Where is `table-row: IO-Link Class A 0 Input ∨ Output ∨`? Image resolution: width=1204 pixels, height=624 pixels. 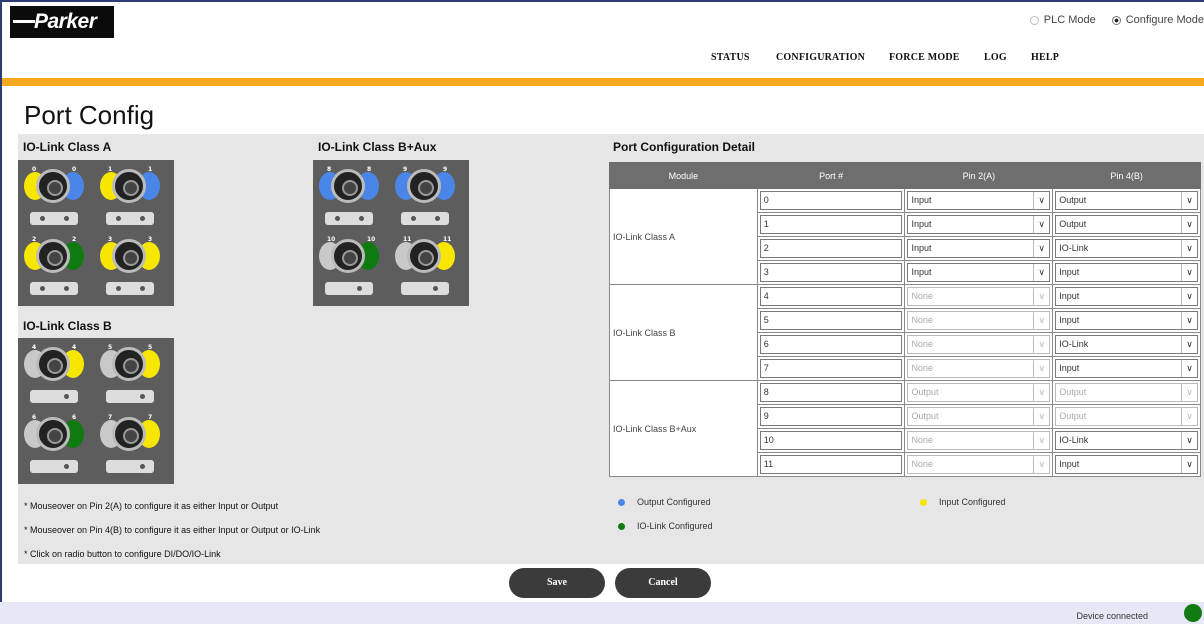
table-row: IO-Link Class A 0 Input ∨ Output ∨ is located at coordinates (905, 236).